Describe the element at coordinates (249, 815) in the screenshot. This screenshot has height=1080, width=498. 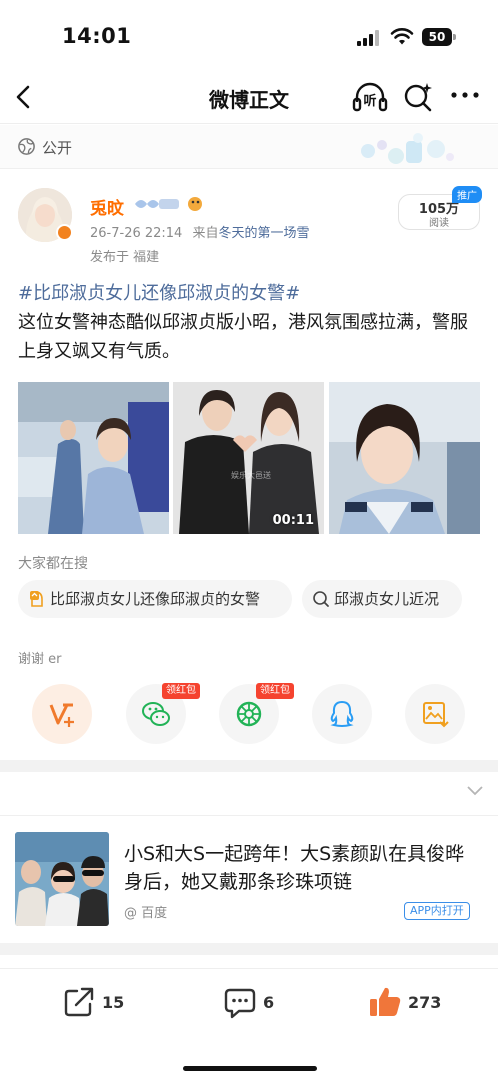
I see `divider-line` at that location.